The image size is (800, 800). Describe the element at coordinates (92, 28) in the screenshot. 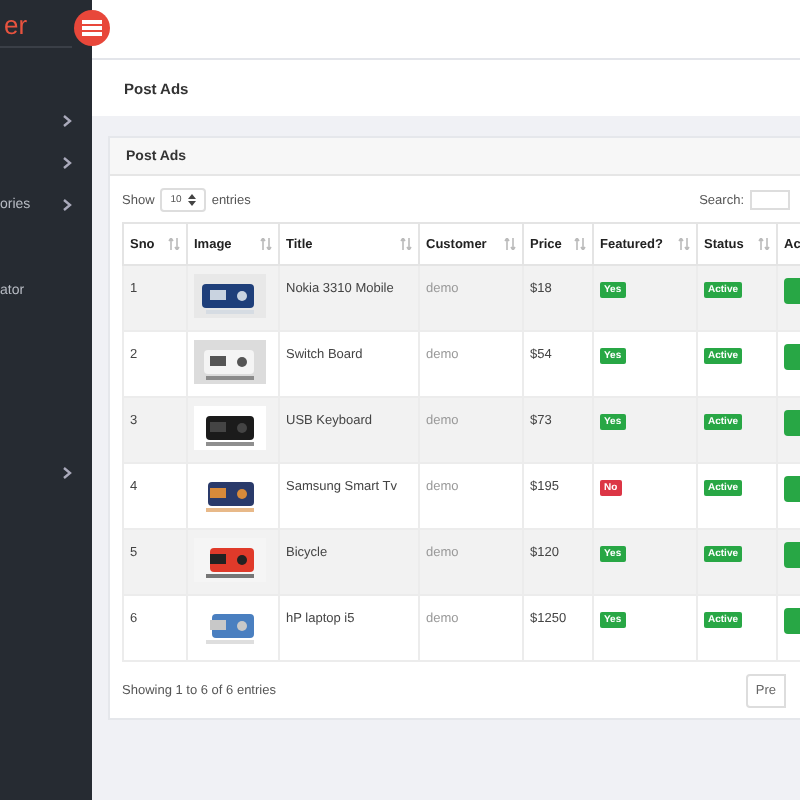

I see `menu-icon` at that location.